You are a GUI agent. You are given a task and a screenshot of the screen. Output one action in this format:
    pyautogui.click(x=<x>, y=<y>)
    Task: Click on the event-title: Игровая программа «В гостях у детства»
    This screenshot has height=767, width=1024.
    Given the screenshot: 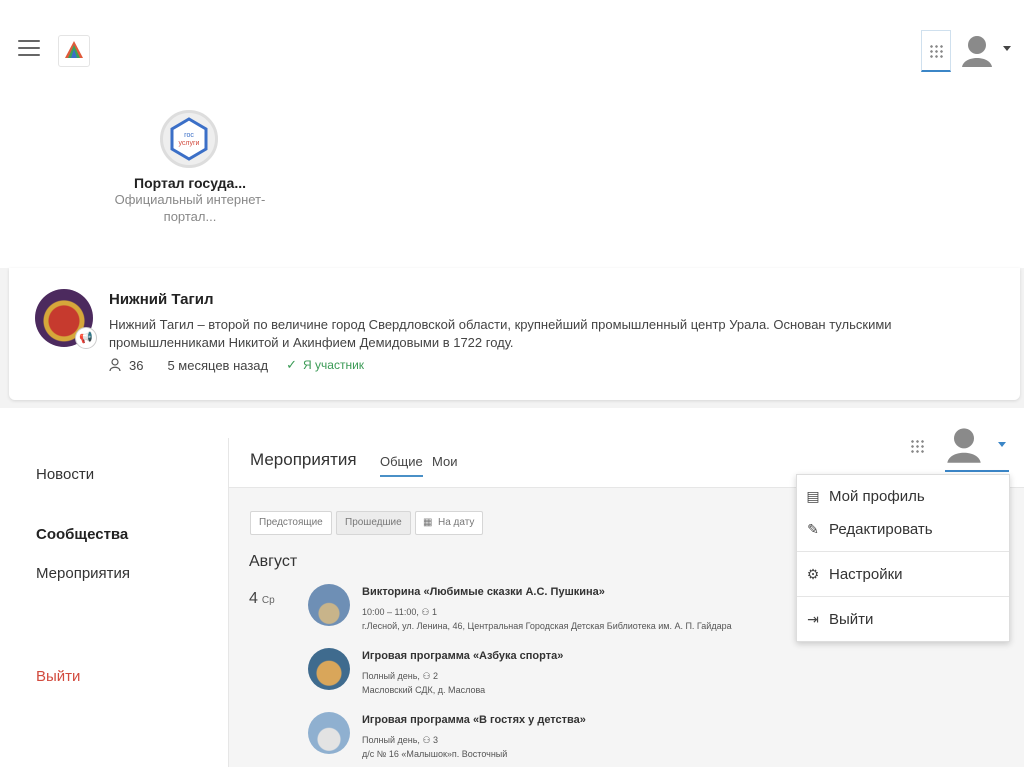 What is the action you would take?
    pyautogui.click(x=474, y=720)
    